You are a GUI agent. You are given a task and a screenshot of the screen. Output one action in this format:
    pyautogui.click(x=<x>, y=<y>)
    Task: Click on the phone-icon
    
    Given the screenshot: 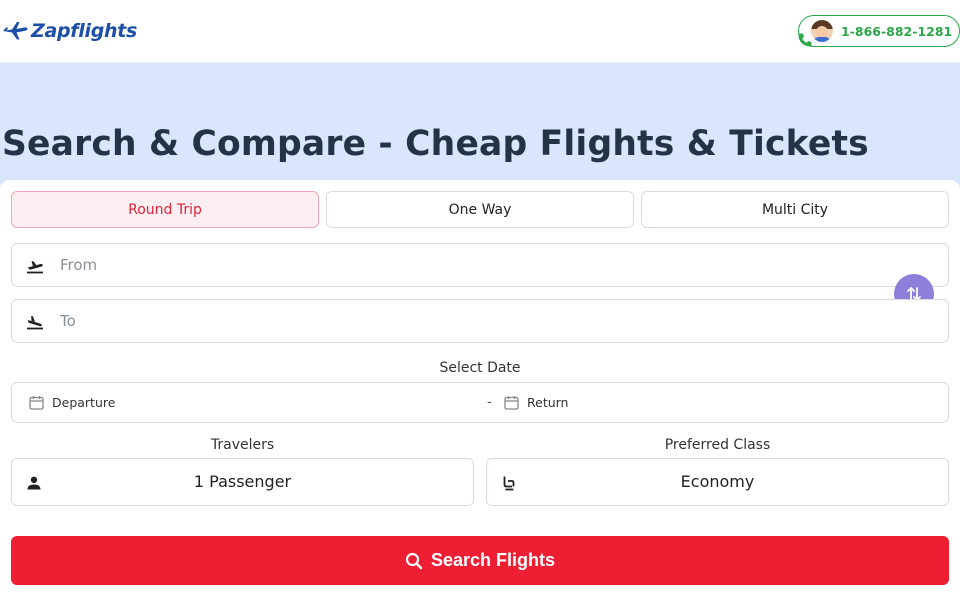 What is the action you would take?
    pyautogui.click(x=805, y=40)
    